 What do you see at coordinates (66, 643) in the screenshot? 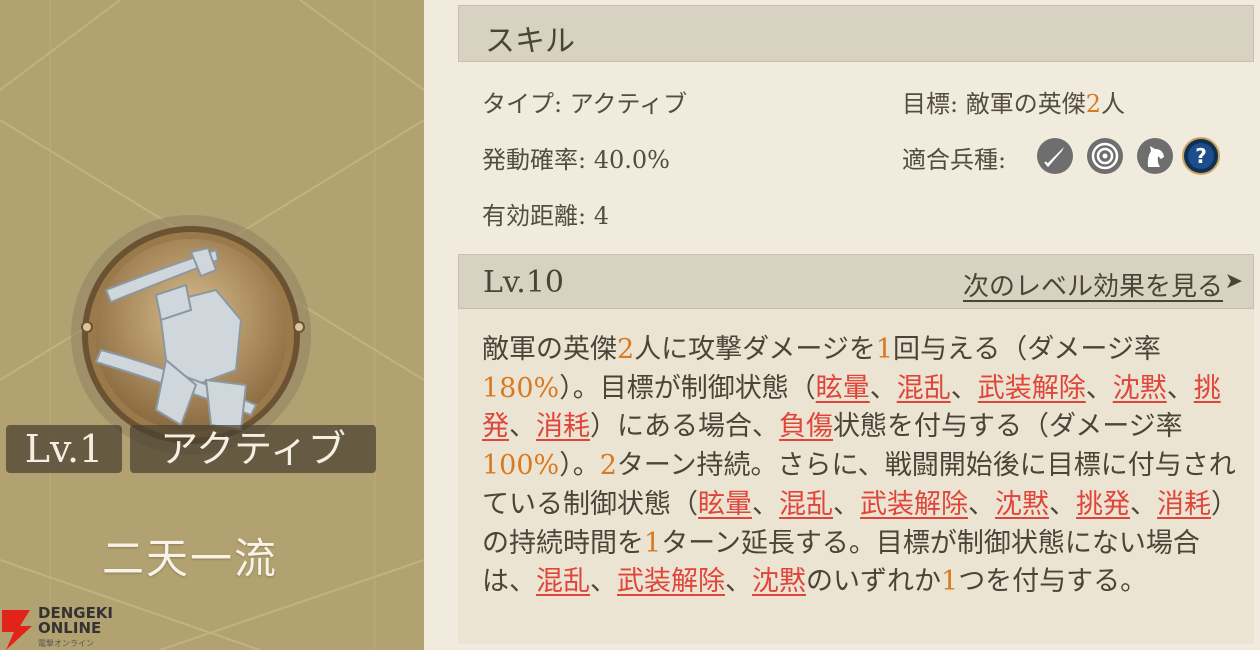
I see `watermark-line3: 電撃オンライン` at bounding box center [66, 643].